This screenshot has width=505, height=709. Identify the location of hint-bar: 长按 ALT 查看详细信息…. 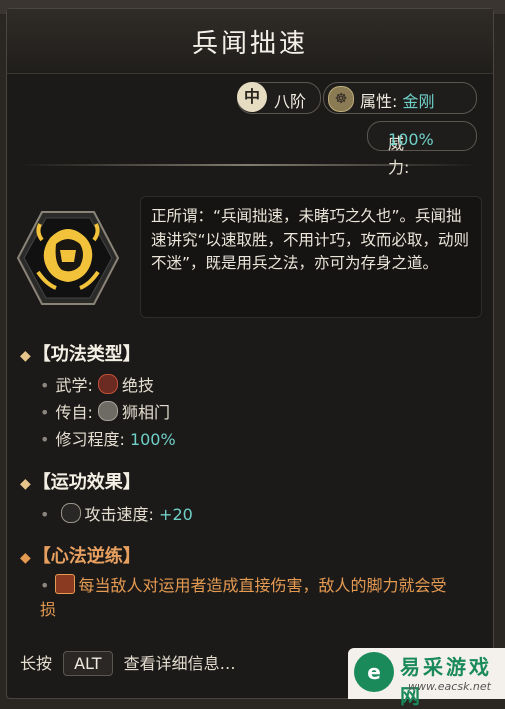
(128, 663).